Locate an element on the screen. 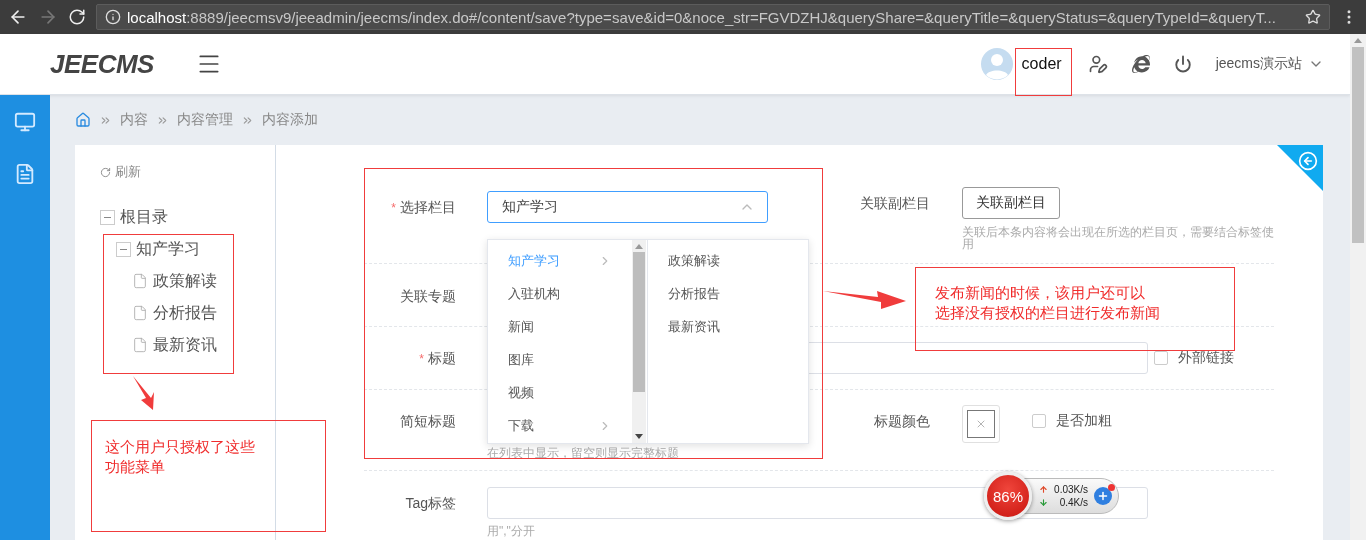 The image size is (1366, 540). checkbox-label: 外部链接 is located at coordinates (1206, 358).